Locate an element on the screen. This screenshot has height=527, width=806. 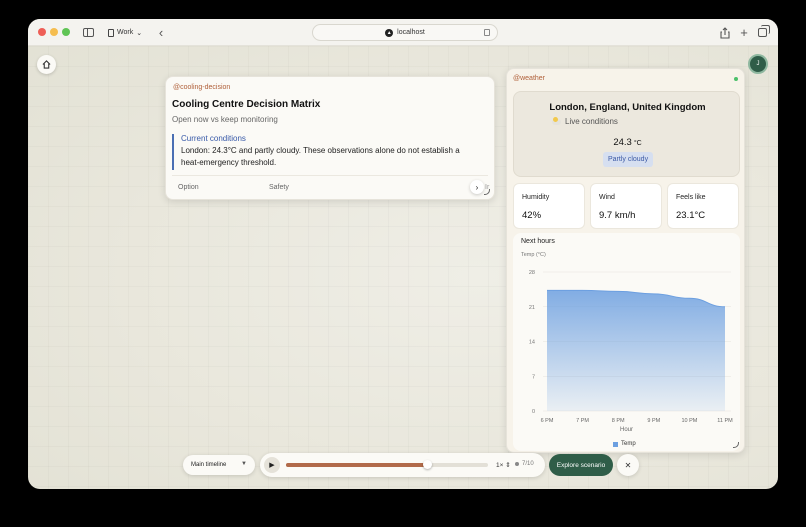
stat-value: 42% is located at coordinates (532, 215).